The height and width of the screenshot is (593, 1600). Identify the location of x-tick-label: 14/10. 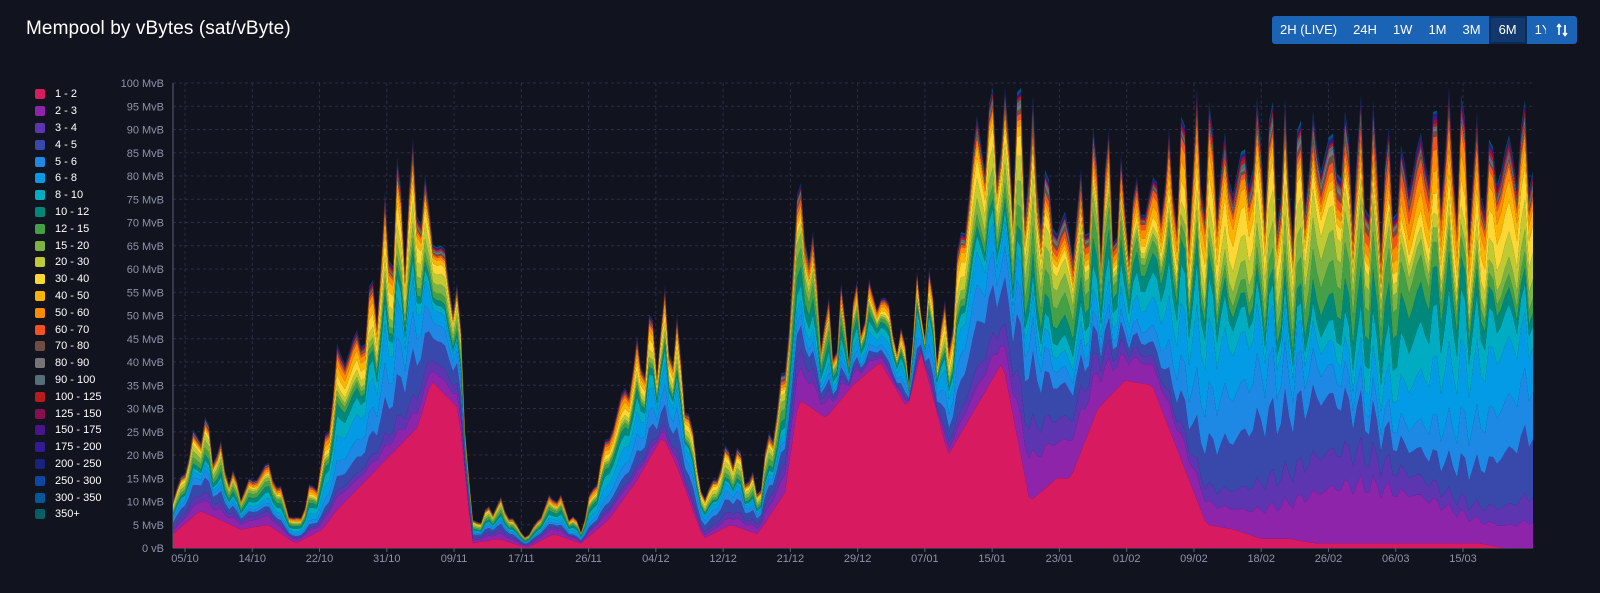
(252, 559).